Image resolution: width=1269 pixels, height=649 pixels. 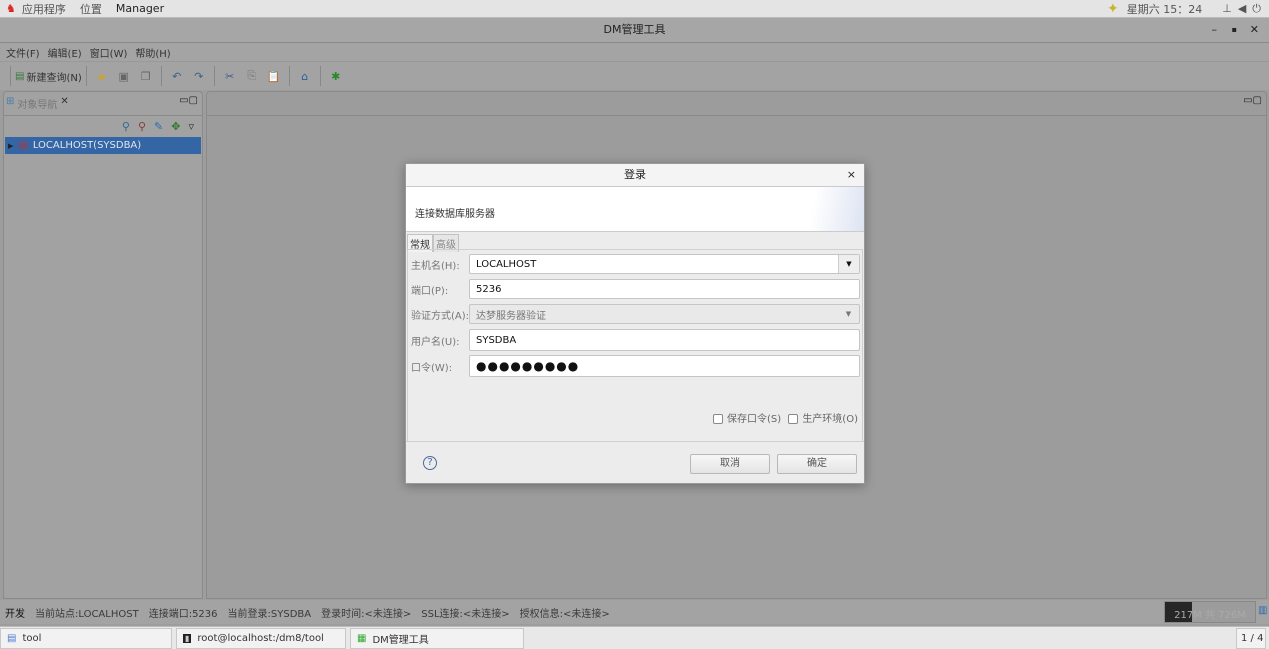 What do you see at coordinates (634, 9) in the screenshot?
I see `system-top-bar: ♞ 应用程序 位置 Manager ✦ 星期六 15：24 ⊥ ◀ ⏻` at bounding box center [634, 9].